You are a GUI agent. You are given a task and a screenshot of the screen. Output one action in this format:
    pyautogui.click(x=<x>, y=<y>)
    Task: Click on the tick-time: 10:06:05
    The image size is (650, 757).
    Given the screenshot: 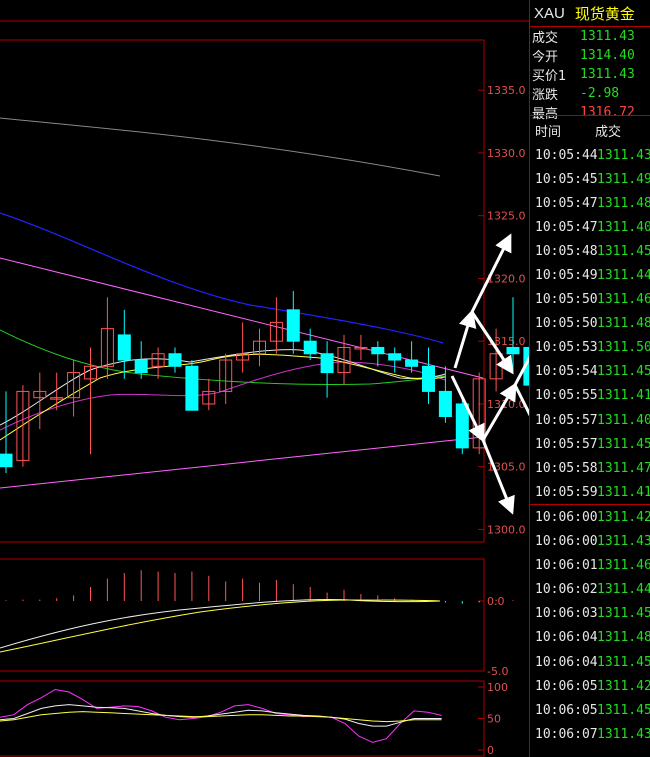 What is the action you would take?
    pyautogui.click(x=566, y=686)
    